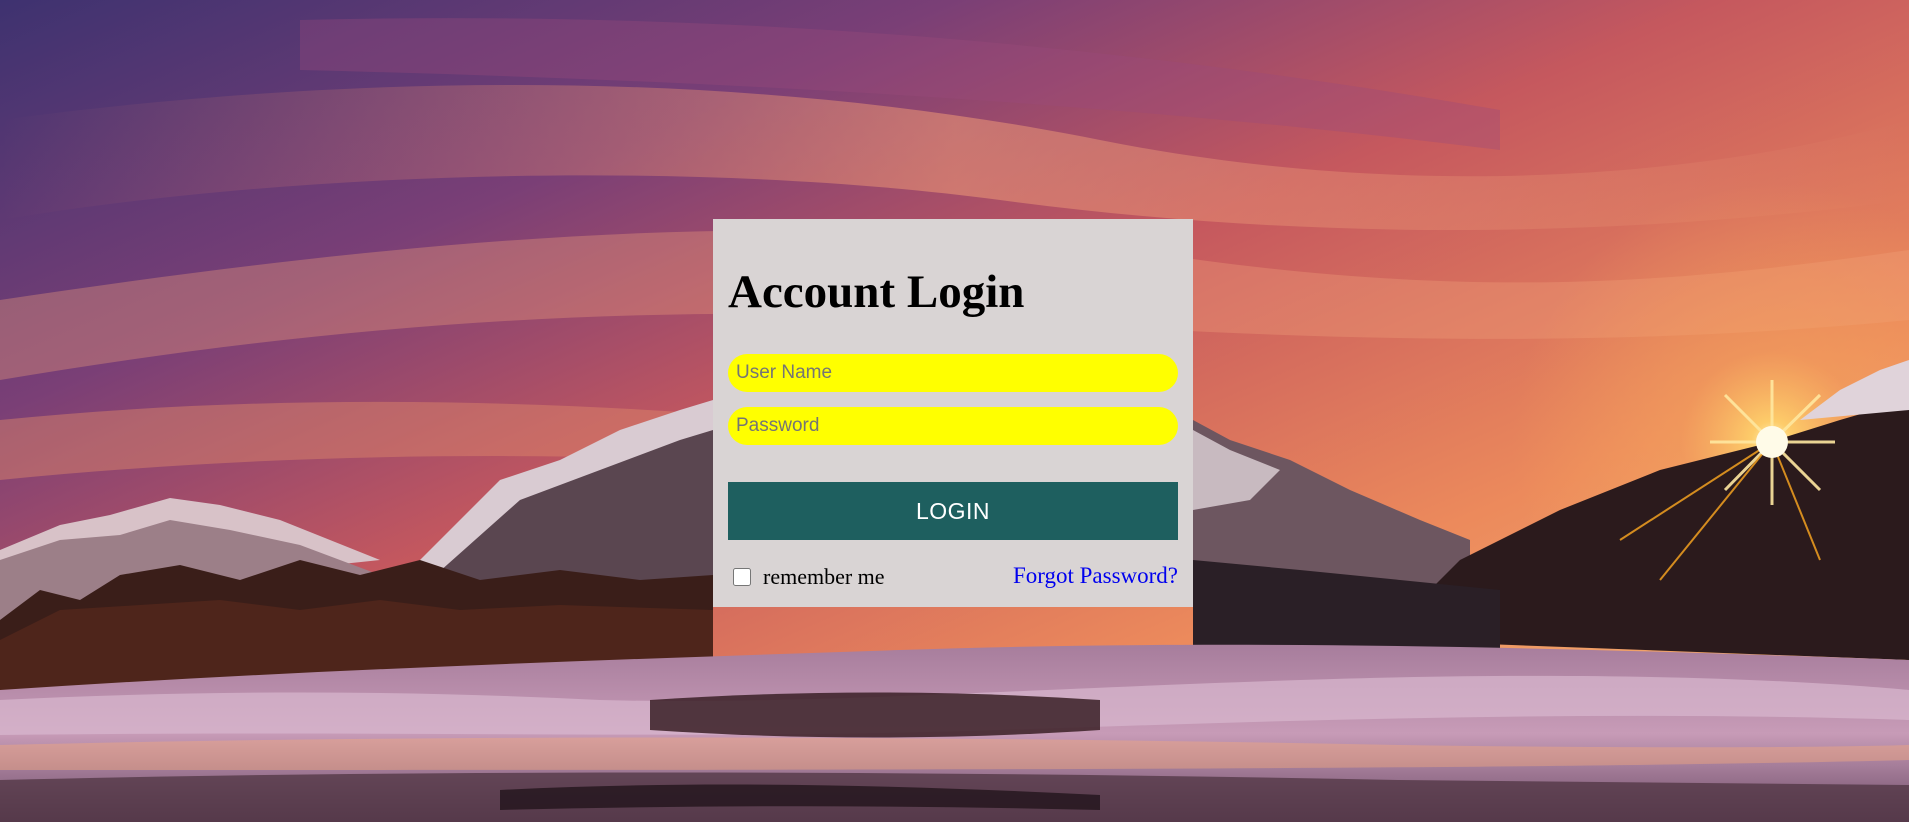  What do you see at coordinates (953, 373) in the screenshot?
I see `username-input` at bounding box center [953, 373].